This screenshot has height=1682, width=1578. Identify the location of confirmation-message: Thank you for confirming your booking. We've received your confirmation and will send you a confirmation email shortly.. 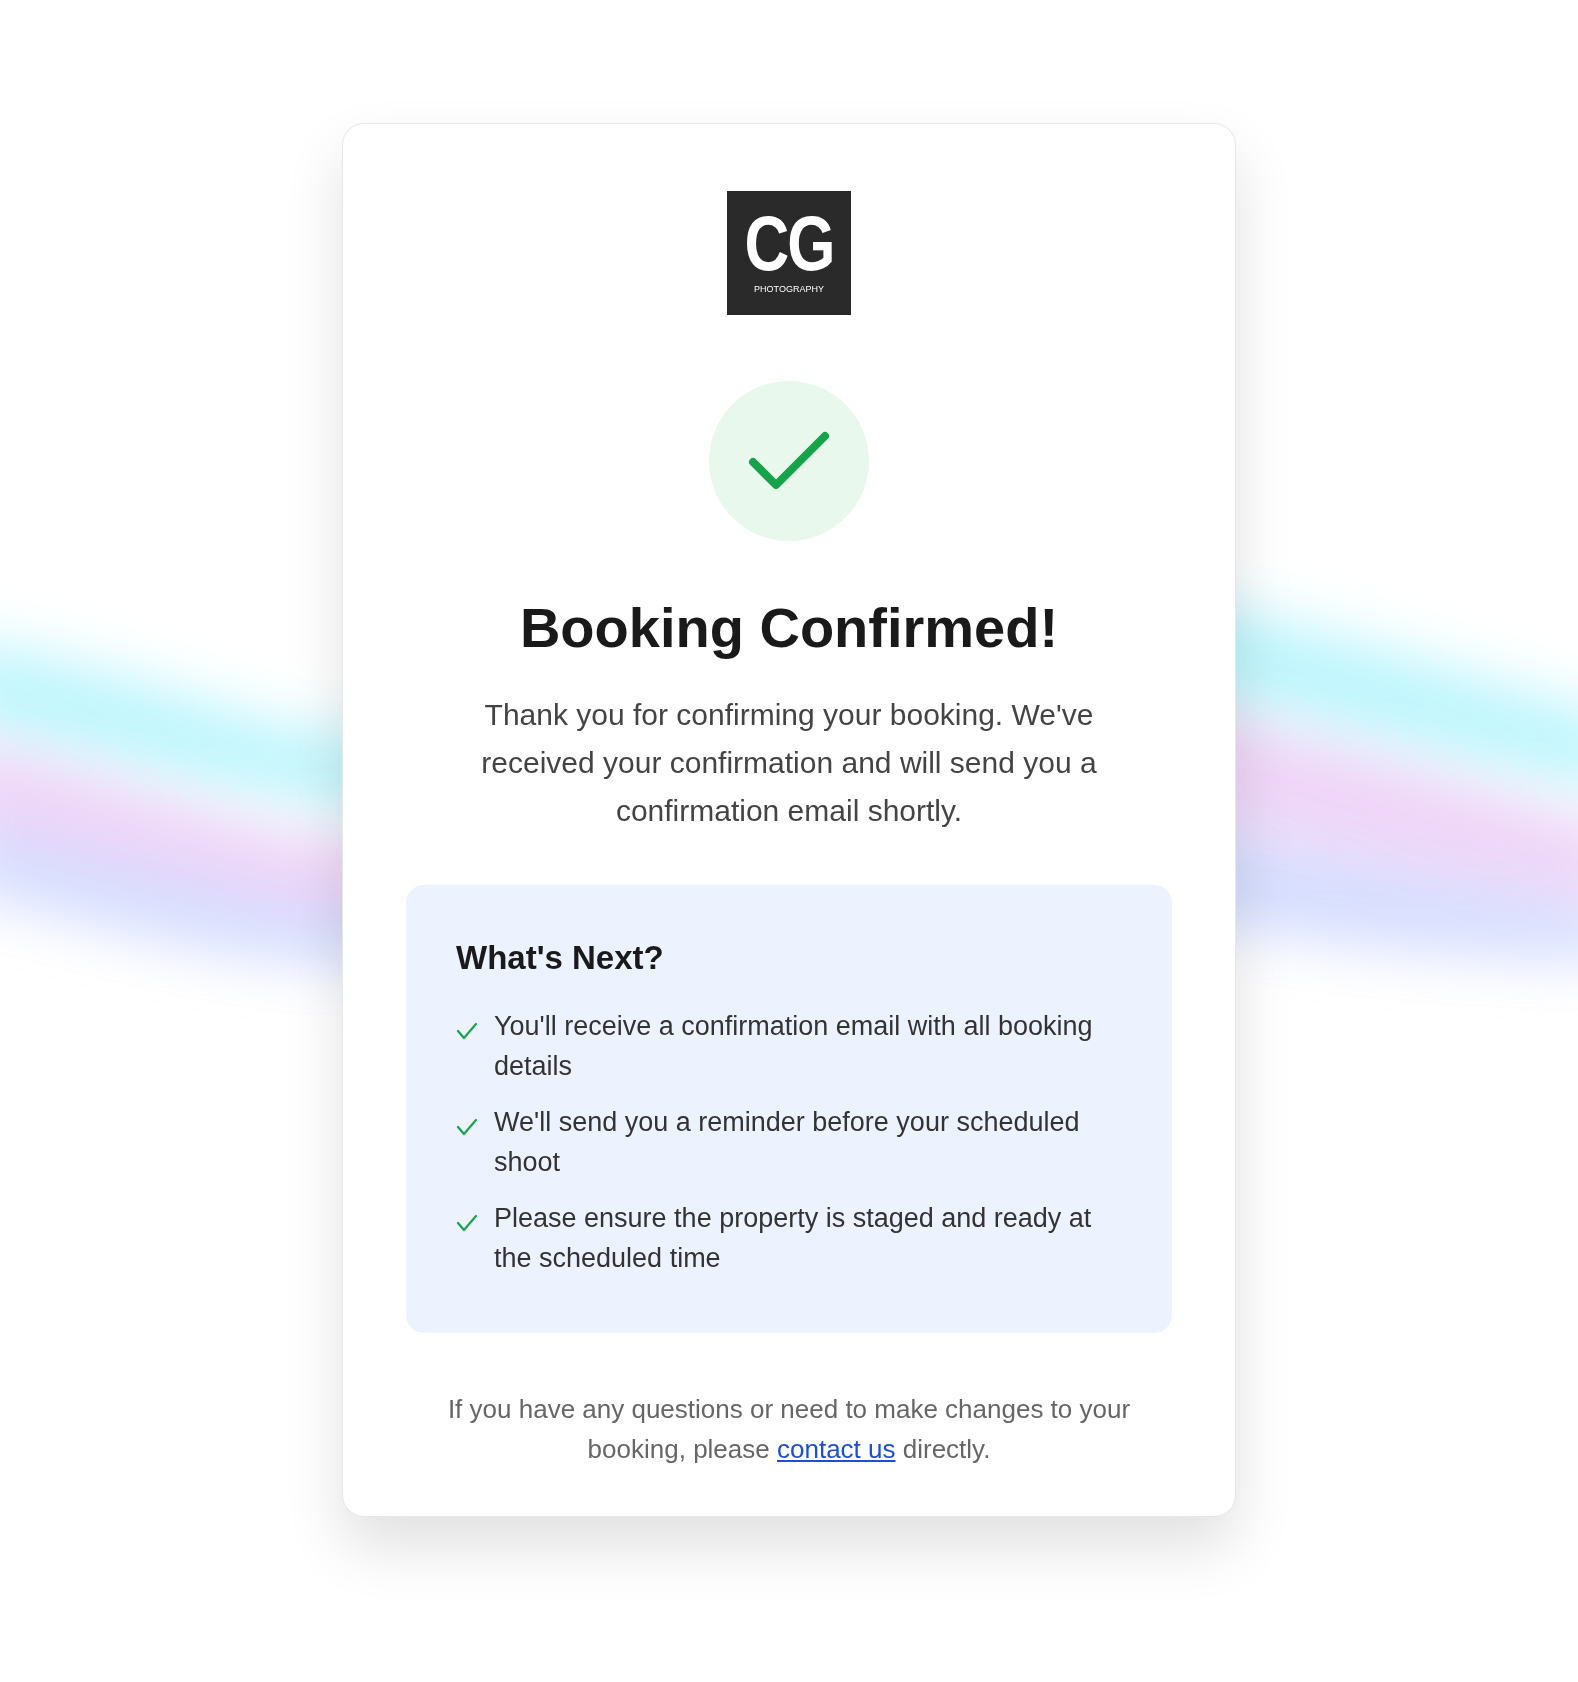
(789, 763).